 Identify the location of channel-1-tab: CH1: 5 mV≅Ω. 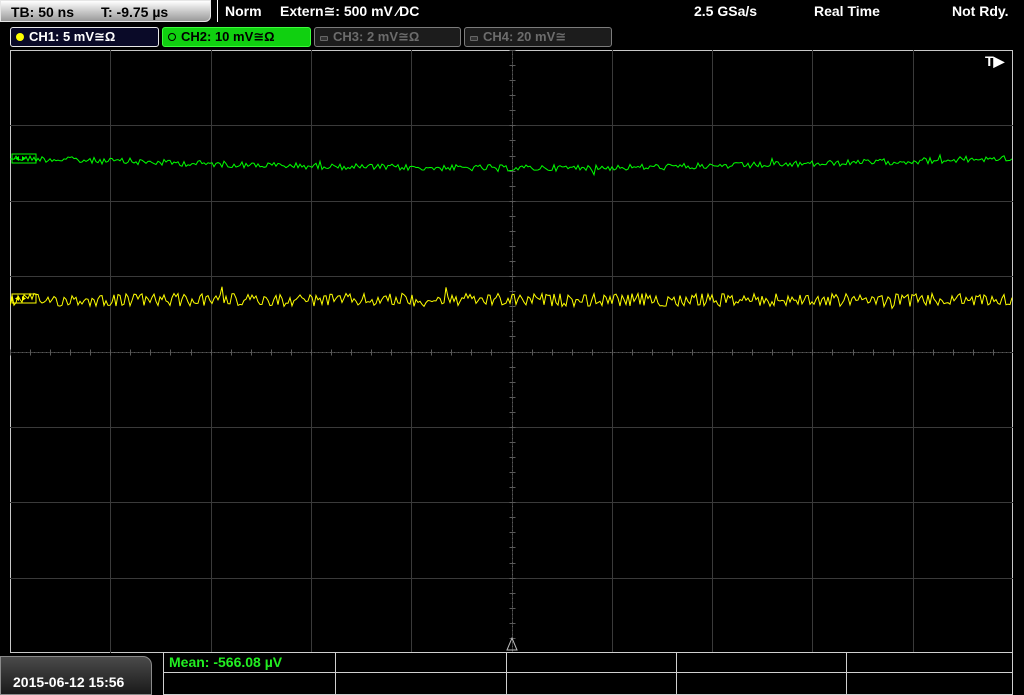
(84, 37).